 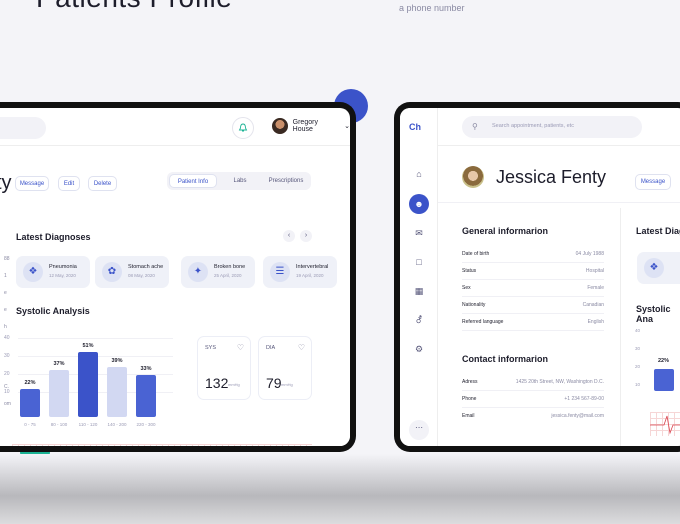 What do you see at coordinates (280, 272) in the screenshot?
I see `spine-icon: ☰` at bounding box center [280, 272].